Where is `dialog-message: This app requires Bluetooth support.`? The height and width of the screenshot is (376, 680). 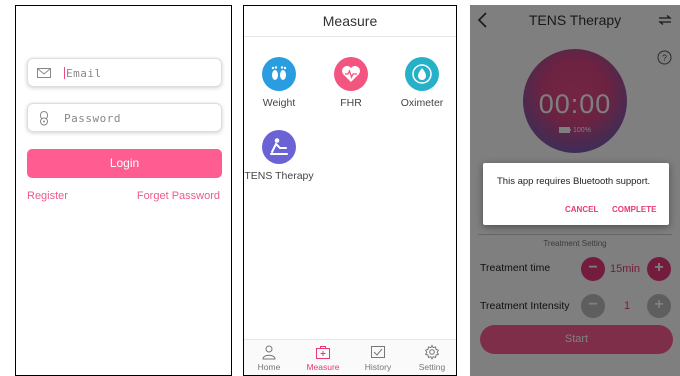 dialog-message: This app requires Bluetooth support. is located at coordinates (574, 181).